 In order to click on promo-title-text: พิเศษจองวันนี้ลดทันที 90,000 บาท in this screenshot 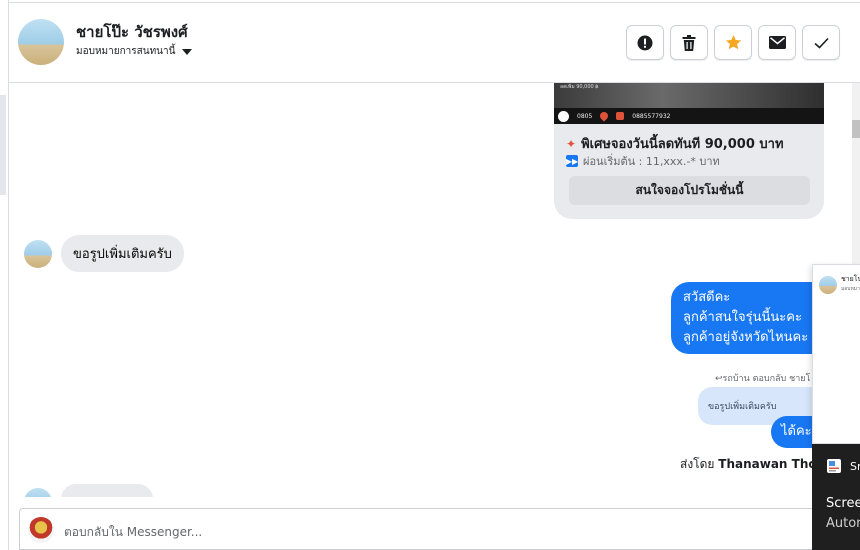, I will do `click(682, 144)`.